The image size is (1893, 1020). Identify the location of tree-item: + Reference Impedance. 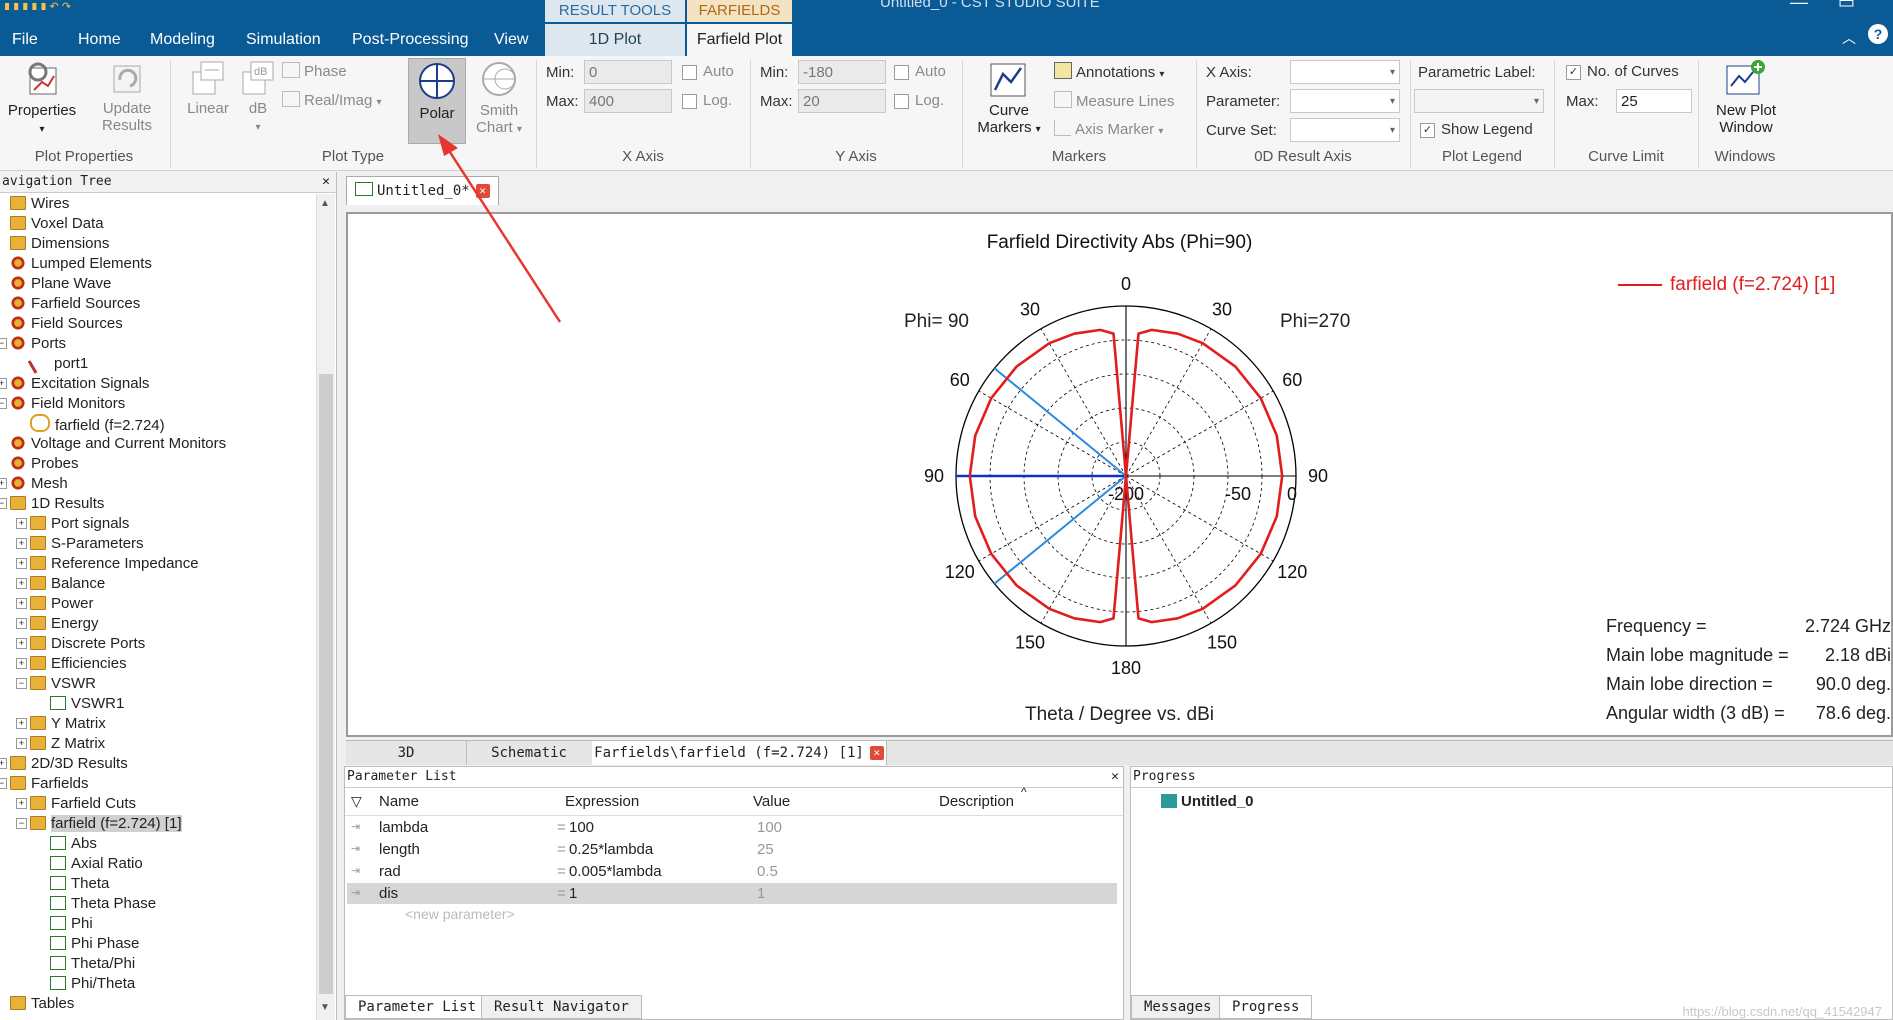
(107, 564).